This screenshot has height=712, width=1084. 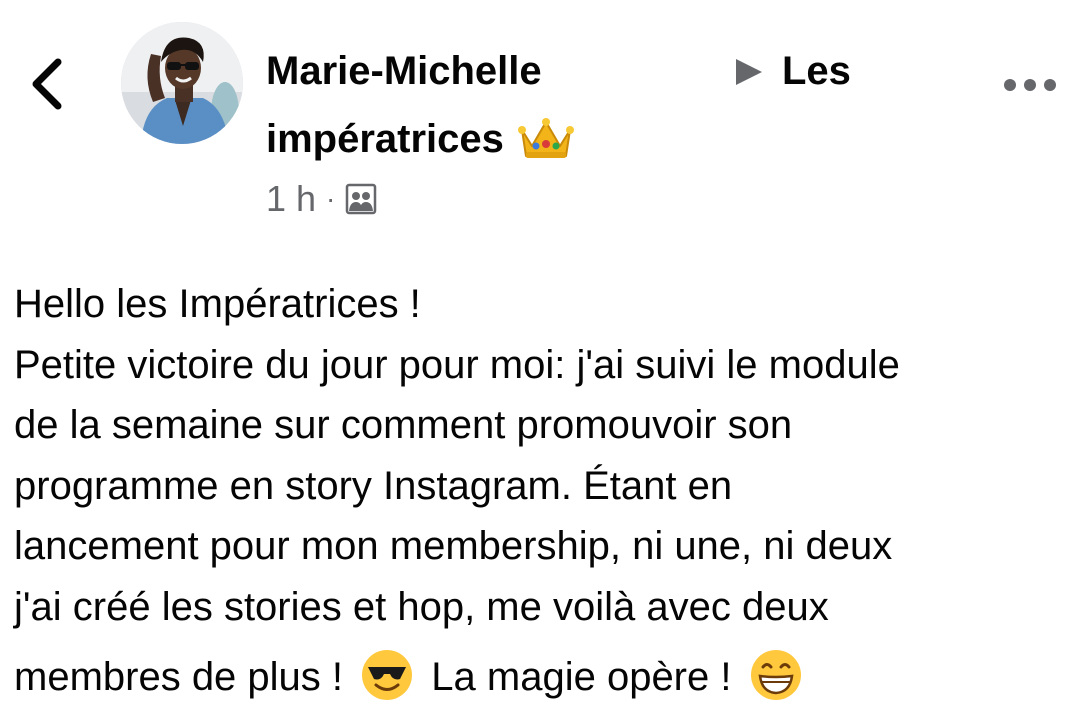 I want to click on post-text-part: La magie opère !, so click(x=581, y=677).